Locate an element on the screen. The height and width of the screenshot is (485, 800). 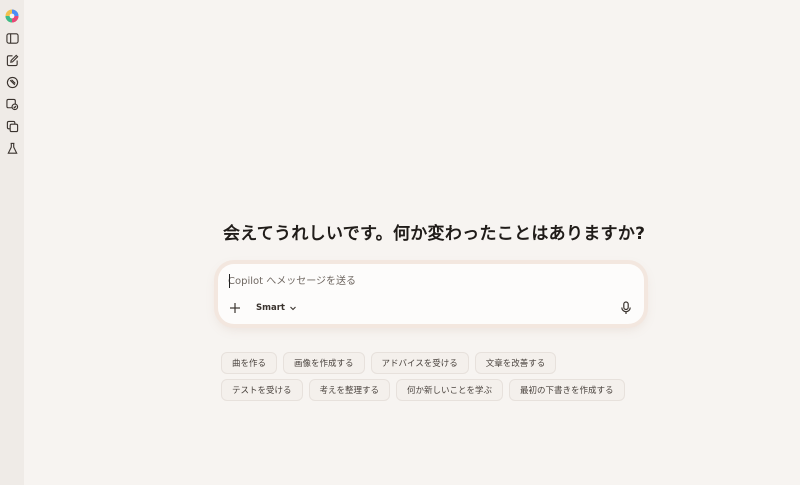
suggestion-chip: 何か新しいことを学ぶ is located at coordinates (450, 390).